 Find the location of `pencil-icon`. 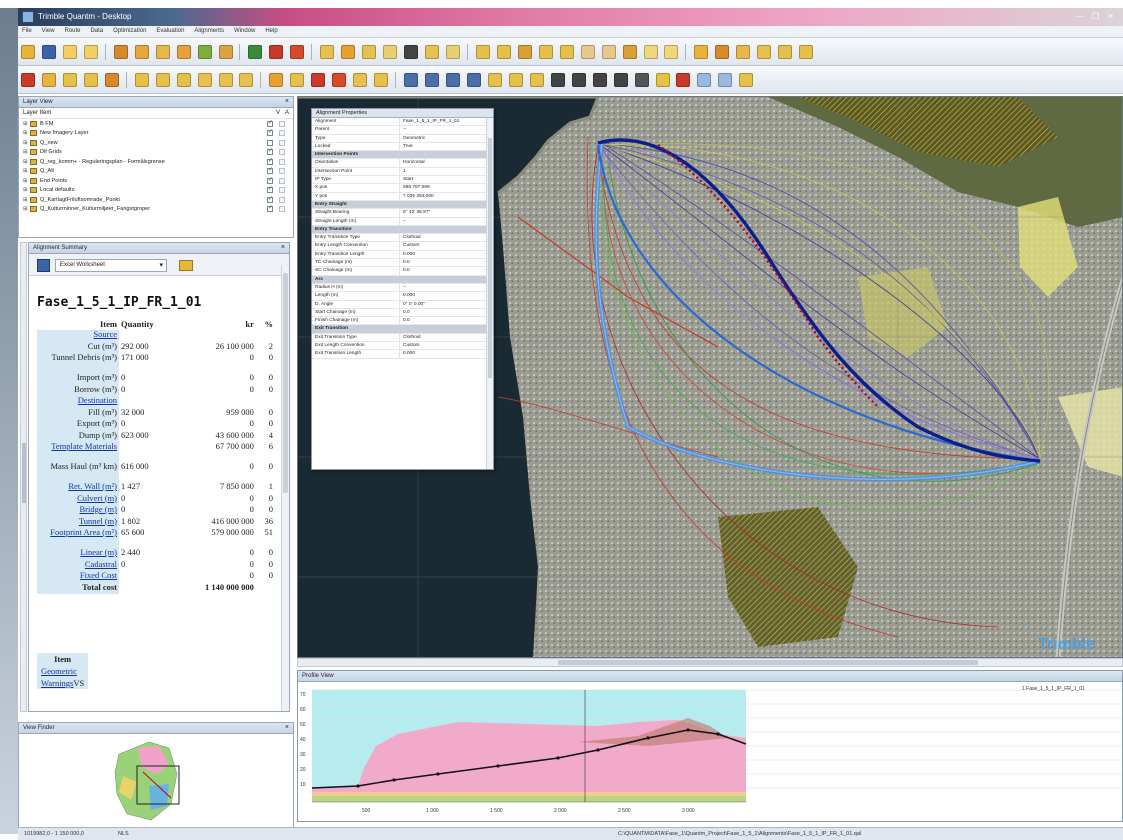

pencil-icon is located at coordinates (629, 52).